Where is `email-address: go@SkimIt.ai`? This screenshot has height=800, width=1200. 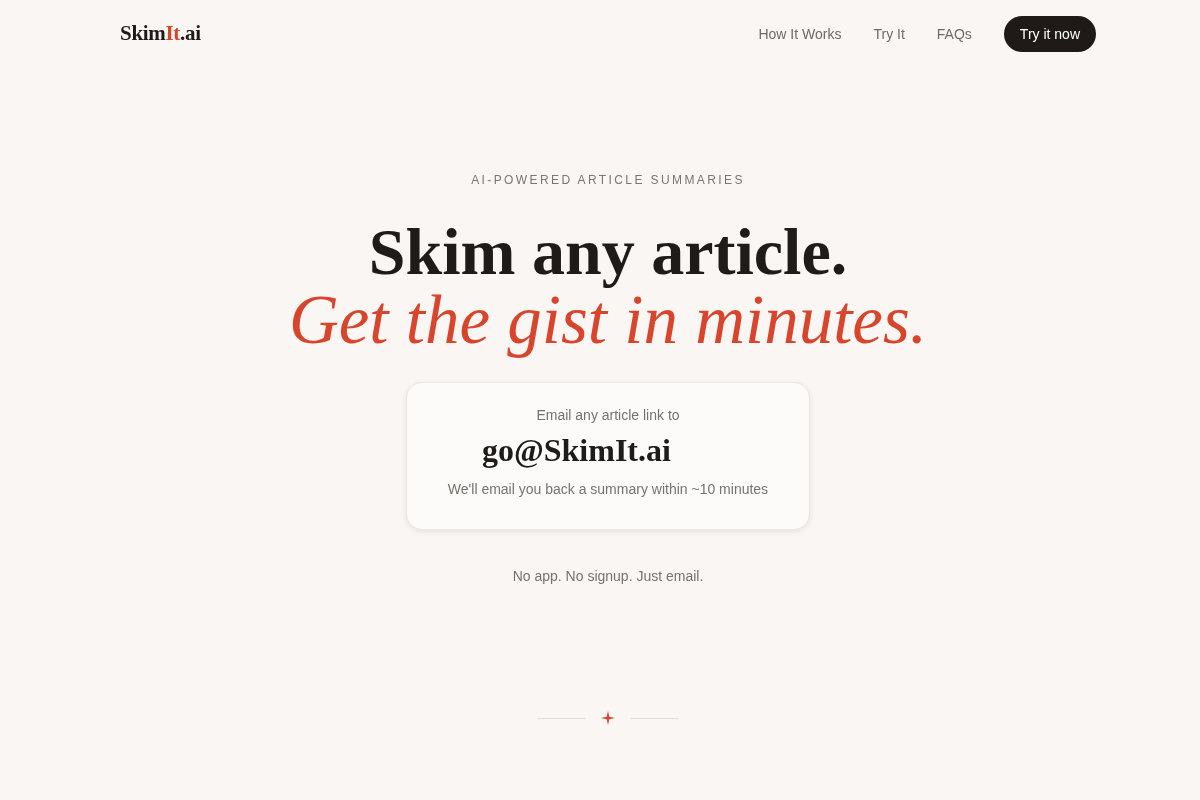
email-address: go@SkimIt.ai is located at coordinates (576, 450).